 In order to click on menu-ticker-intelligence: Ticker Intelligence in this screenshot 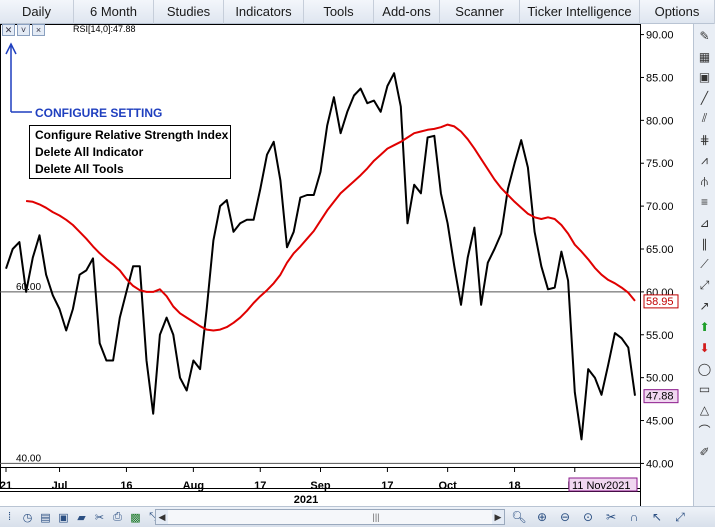, I will do `click(580, 12)`.